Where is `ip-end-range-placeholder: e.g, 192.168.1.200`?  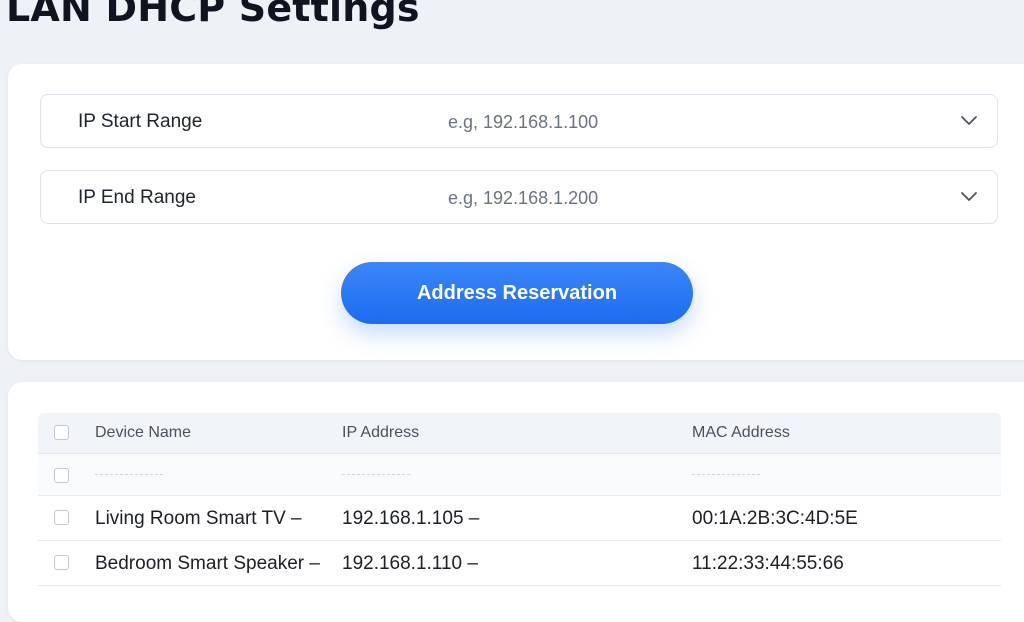 ip-end-range-placeholder: e.g, 192.168.1.200 is located at coordinates (523, 198).